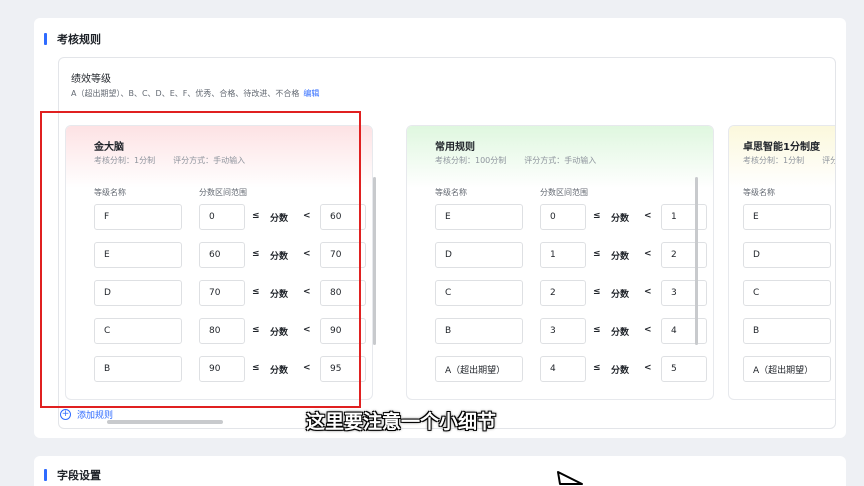  Describe the element at coordinates (564, 192) in the screenshot. I see `column-header-range: 分数区间范围` at that location.